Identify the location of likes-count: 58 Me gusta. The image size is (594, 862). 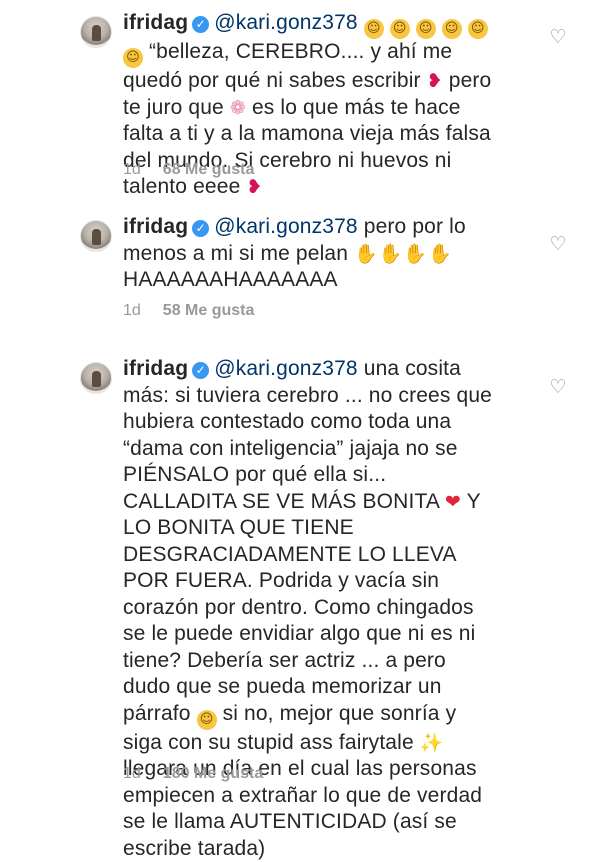
(209, 310).